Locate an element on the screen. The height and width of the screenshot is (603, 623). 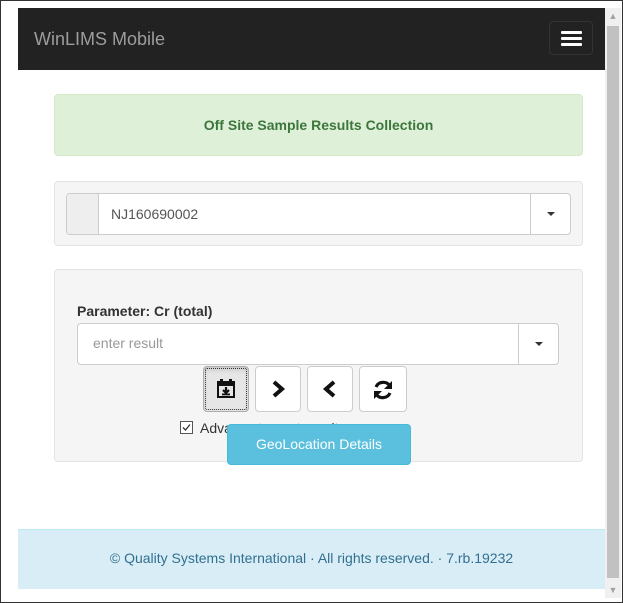
refresh-icon is located at coordinates (383, 390).